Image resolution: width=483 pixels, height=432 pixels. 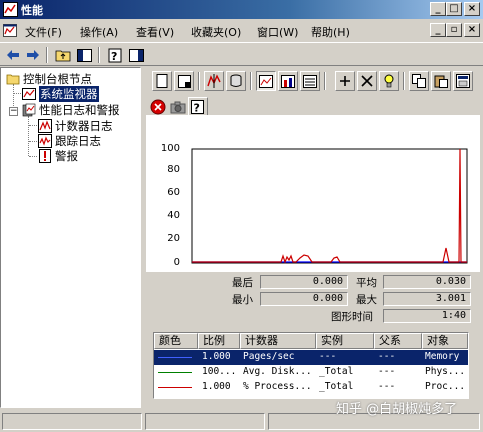 I want to click on update-data-button, so click(x=178, y=107).